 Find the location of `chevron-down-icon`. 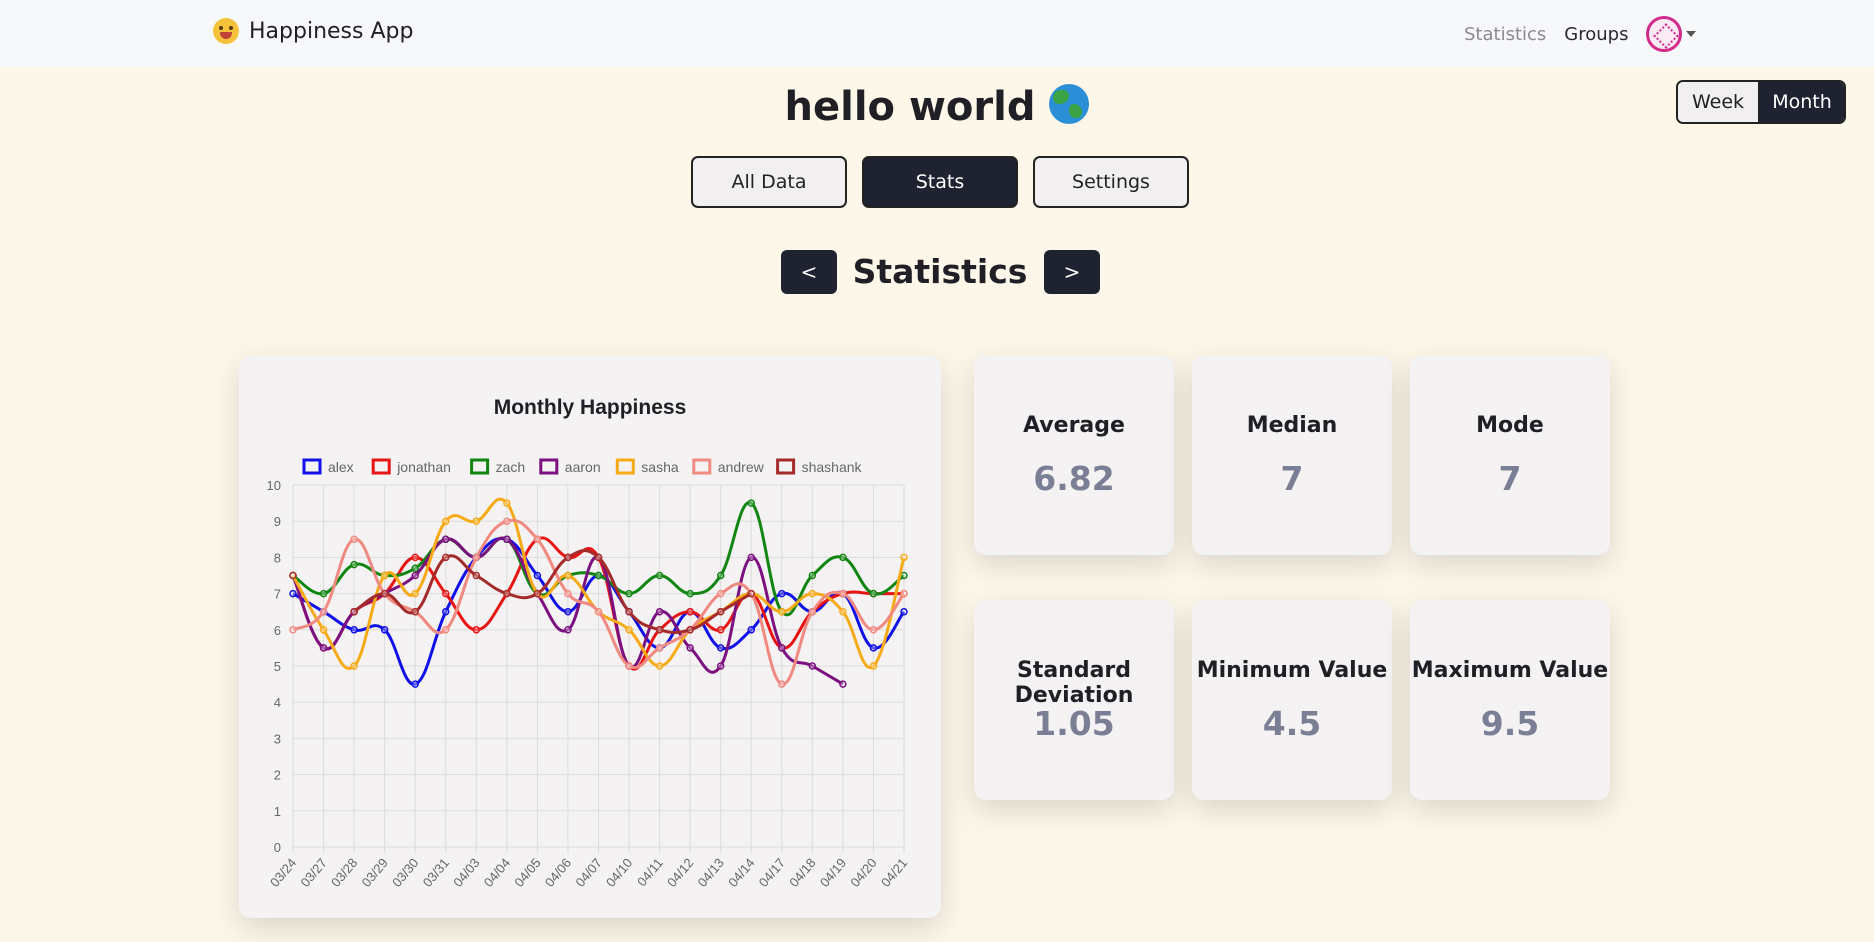

chevron-down-icon is located at coordinates (1691, 34).